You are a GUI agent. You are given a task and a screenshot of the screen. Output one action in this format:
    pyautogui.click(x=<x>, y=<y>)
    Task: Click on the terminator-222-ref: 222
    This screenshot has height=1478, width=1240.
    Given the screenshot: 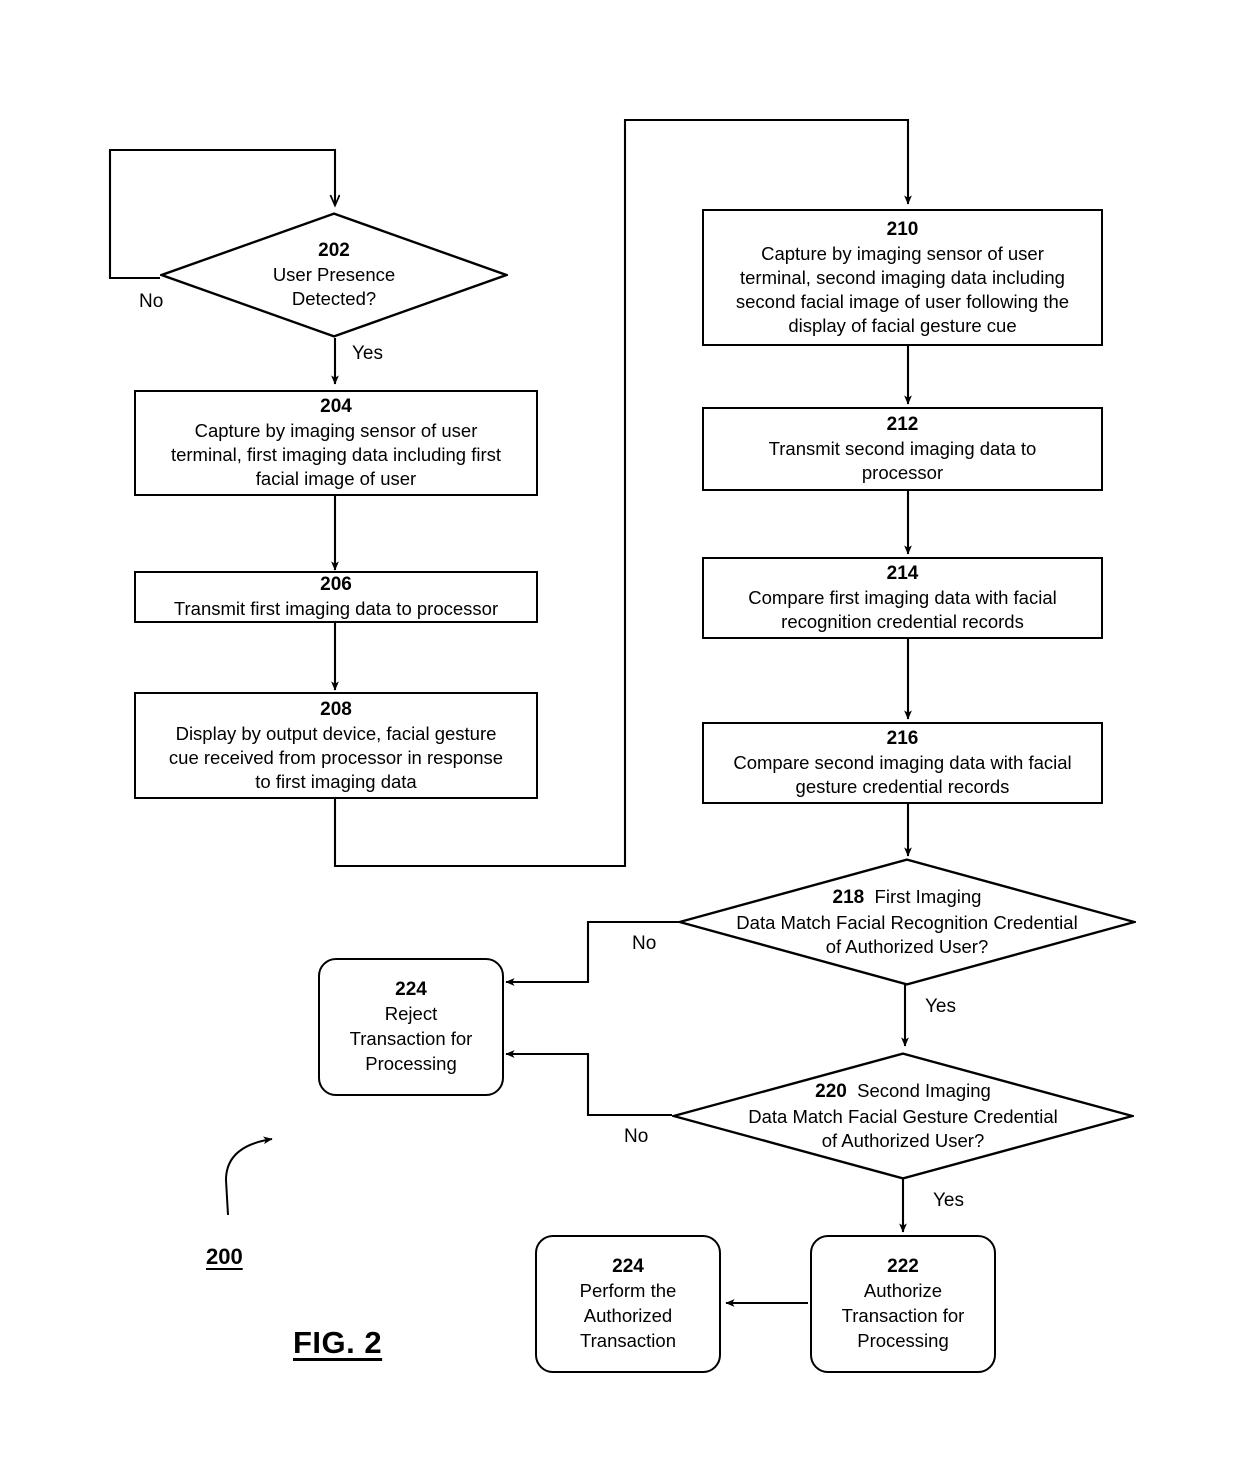 What is the action you would take?
    pyautogui.click(x=903, y=1266)
    